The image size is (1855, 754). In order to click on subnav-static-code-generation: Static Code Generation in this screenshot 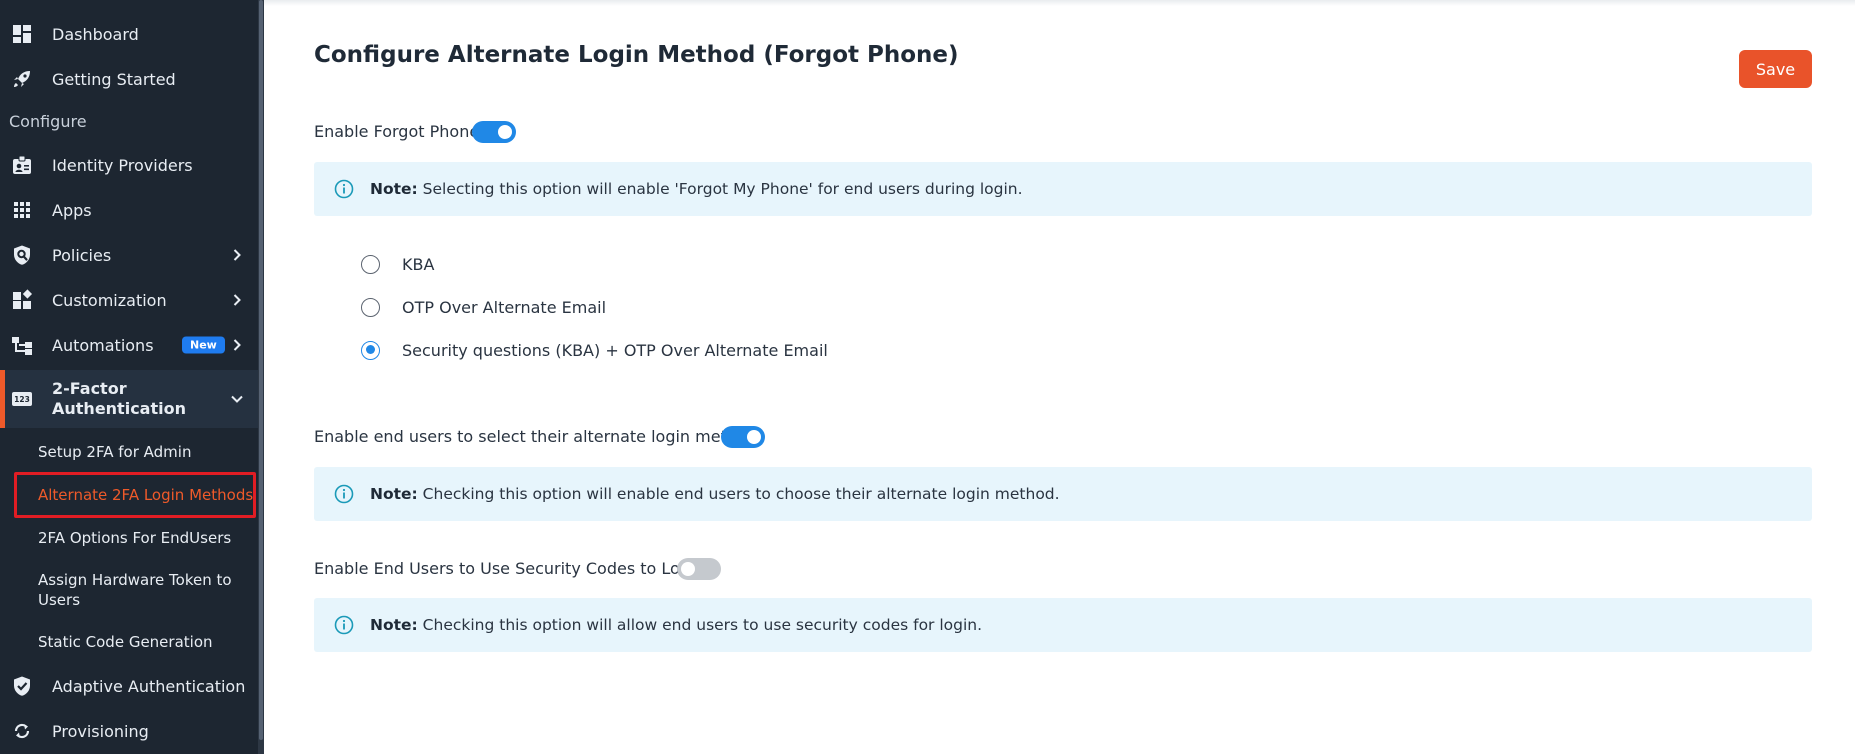, I will do `click(125, 642)`.